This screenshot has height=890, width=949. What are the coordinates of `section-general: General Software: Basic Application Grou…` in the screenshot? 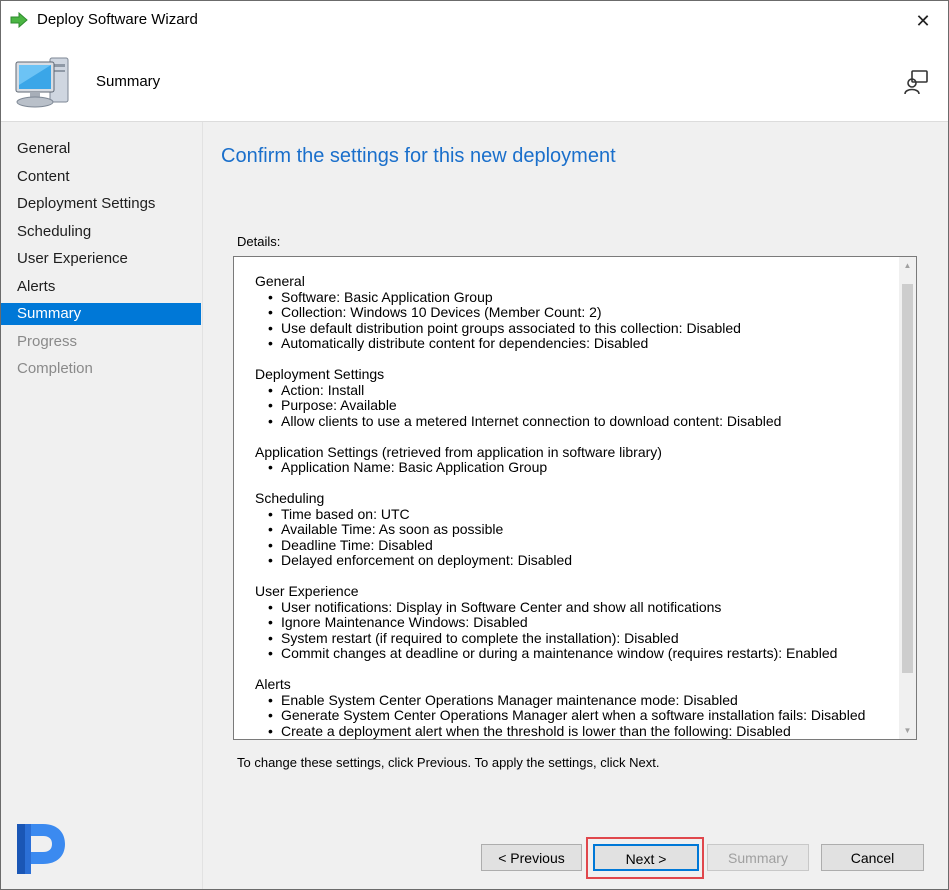 It's located at (575, 312).